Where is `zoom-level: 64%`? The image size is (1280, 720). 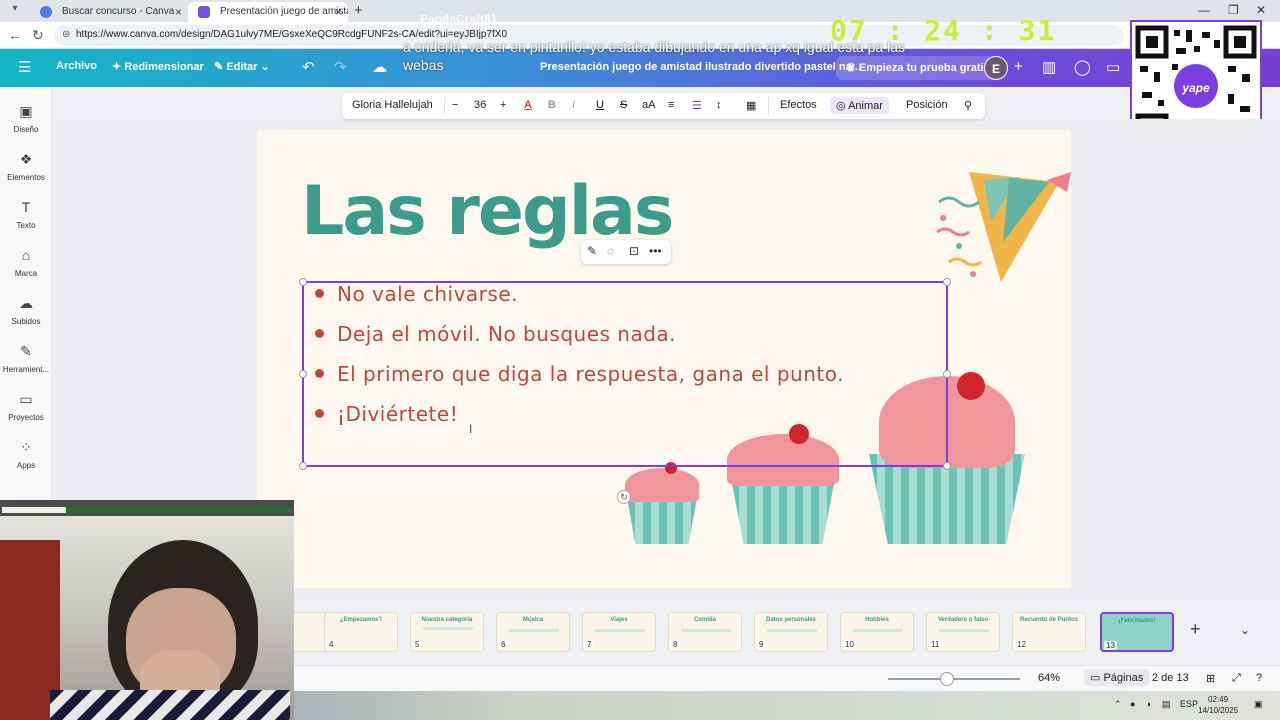
zoom-level: 64% is located at coordinates (1049, 678).